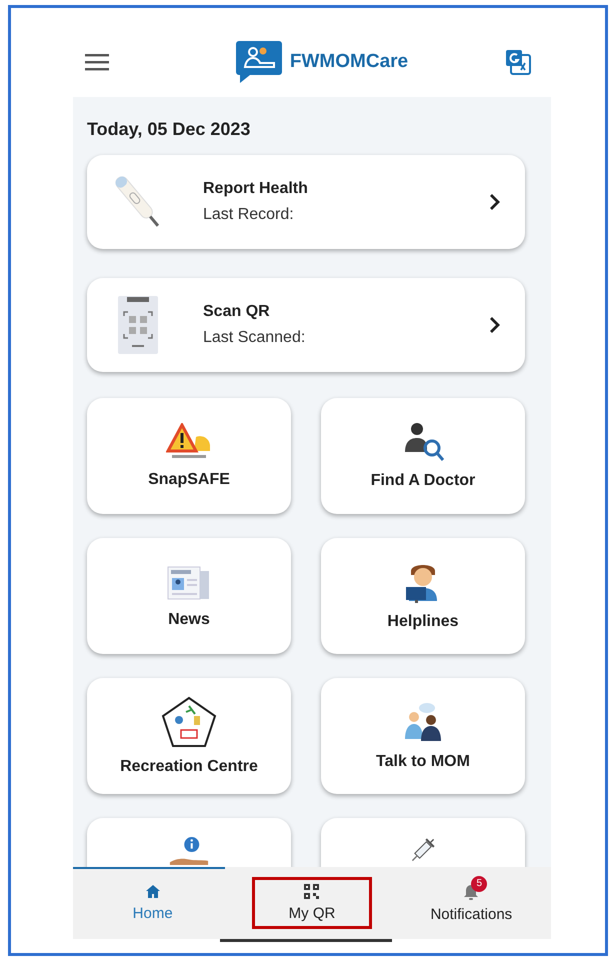  I want to click on menu-card: Report Health Last Record:, so click(306, 202).